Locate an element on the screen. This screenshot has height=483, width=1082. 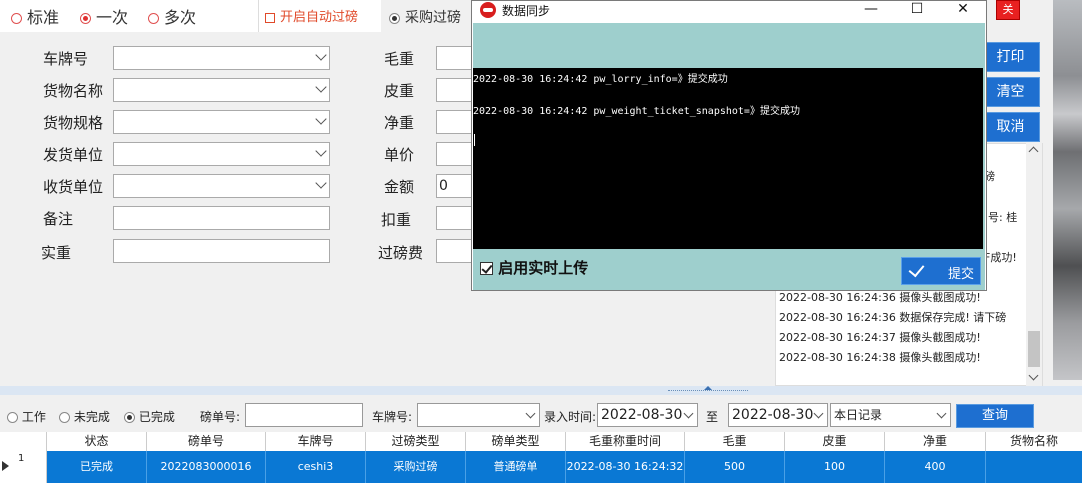
column-header: 磅单类型 is located at coordinates (516, 441).